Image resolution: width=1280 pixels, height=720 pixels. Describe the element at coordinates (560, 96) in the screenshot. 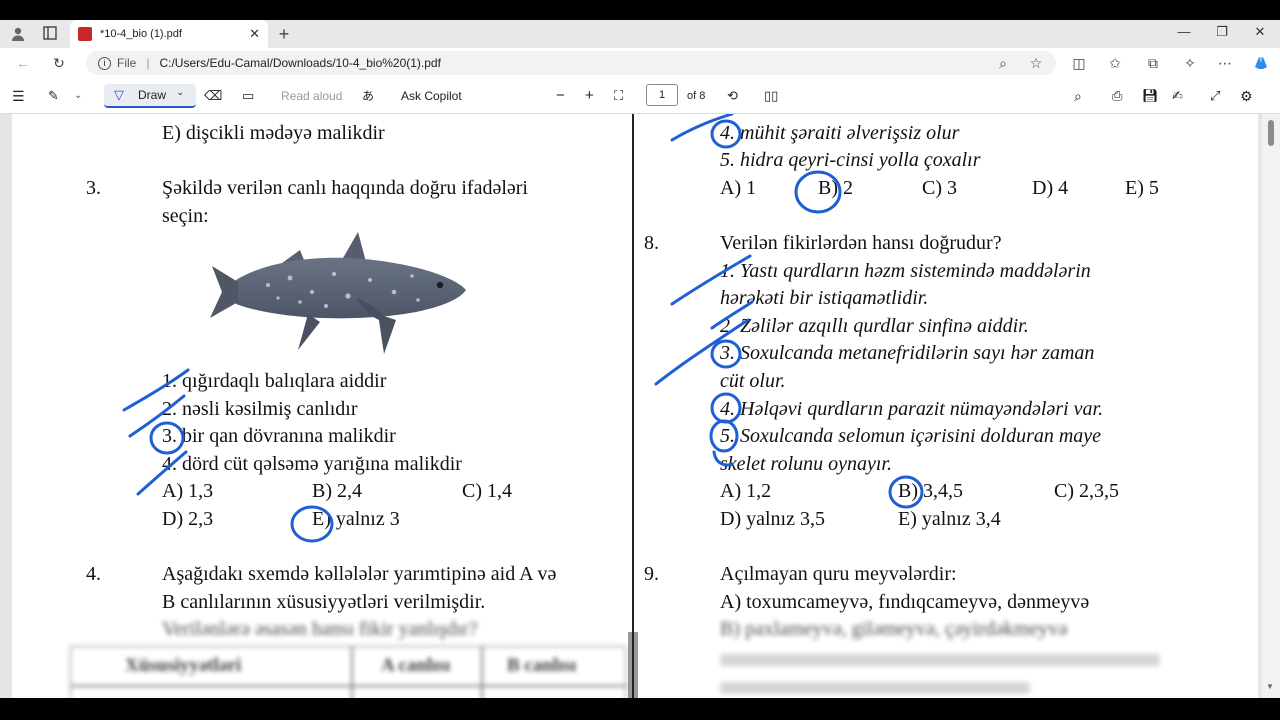

I see `zoom-out-icon: −` at that location.